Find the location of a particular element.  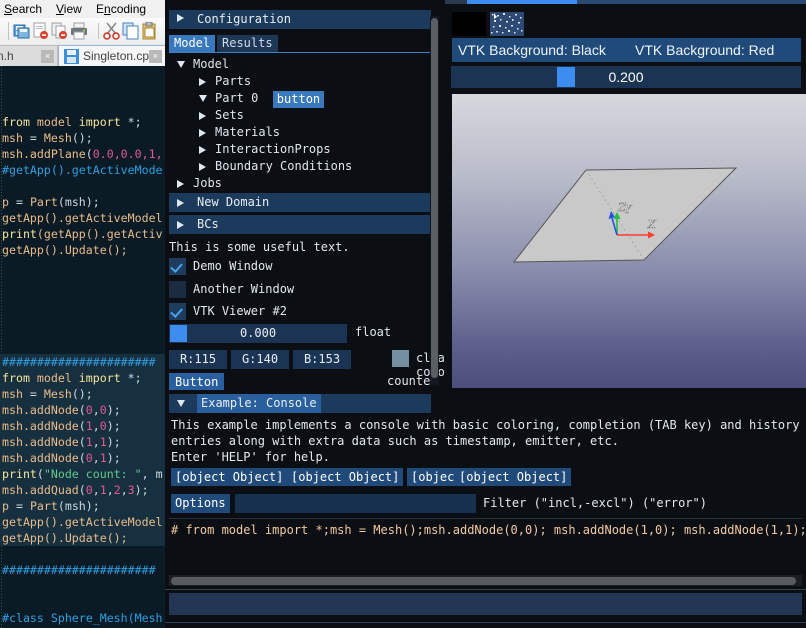

code-token: from is located at coordinates (19, 122).